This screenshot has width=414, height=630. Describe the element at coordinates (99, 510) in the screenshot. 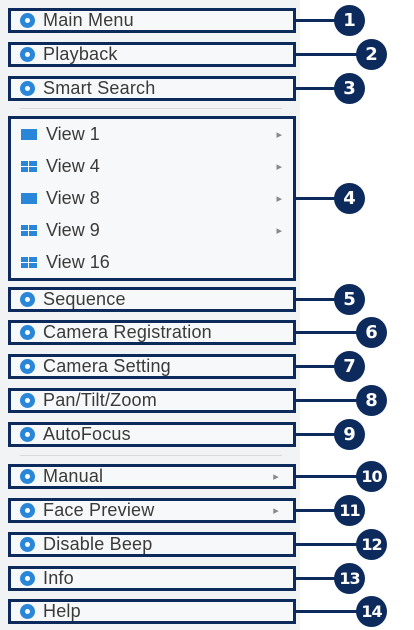

I see `menu-item-label: Face Preview` at that location.